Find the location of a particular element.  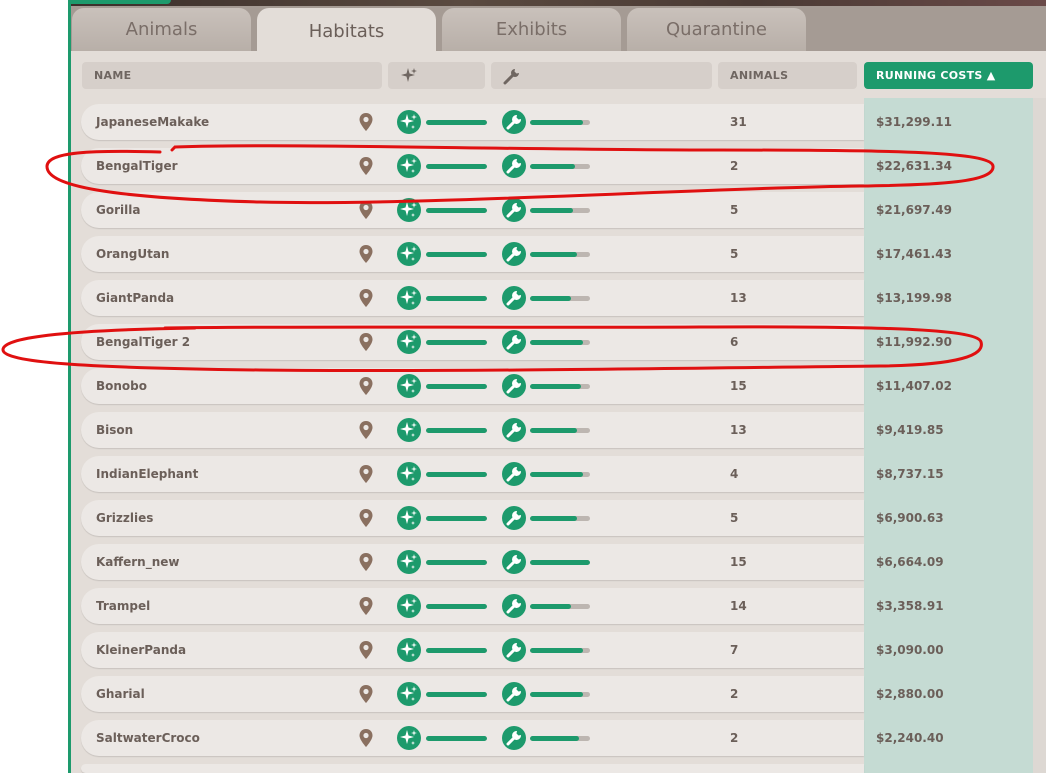

animal-count: 6 is located at coordinates (734, 342).